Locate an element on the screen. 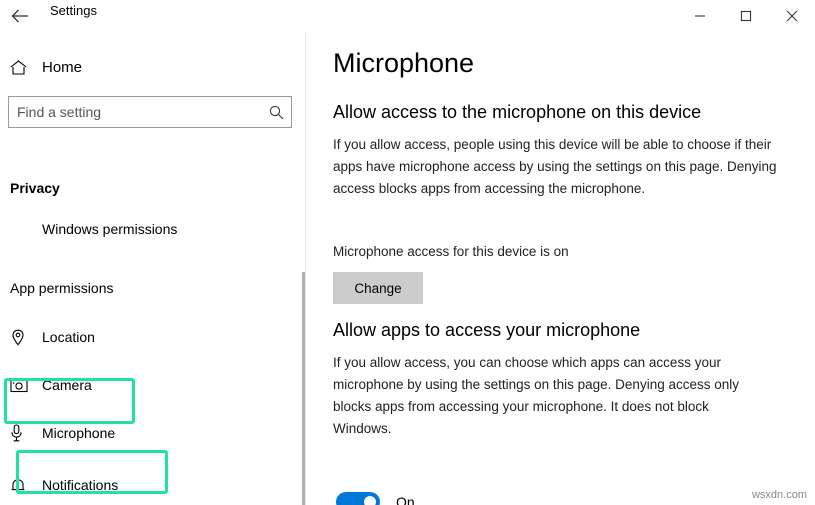  section-app-access-title: Allow apps to access your microphone is located at coordinates (487, 330).